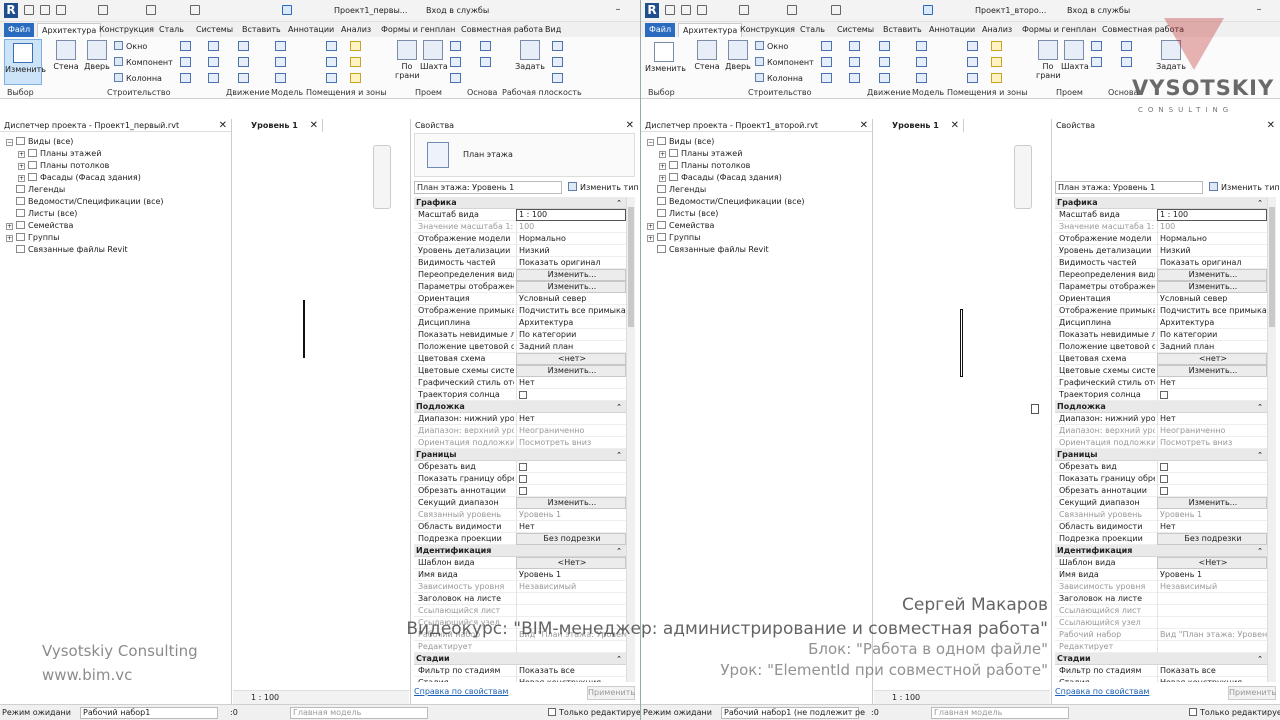 The image size is (1280, 720). Describe the element at coordinates (66, 55) in the screenshot. I see `wall-button: Стена` at that location.